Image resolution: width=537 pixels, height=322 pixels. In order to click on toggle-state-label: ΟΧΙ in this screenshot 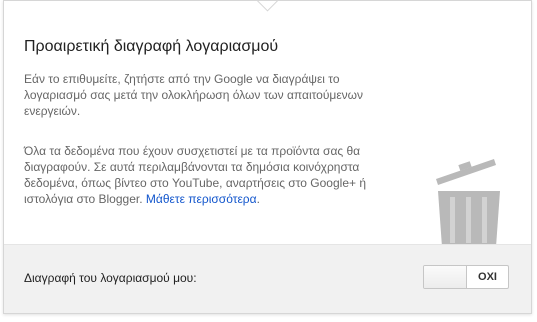, I will do `click(487, 277)`.